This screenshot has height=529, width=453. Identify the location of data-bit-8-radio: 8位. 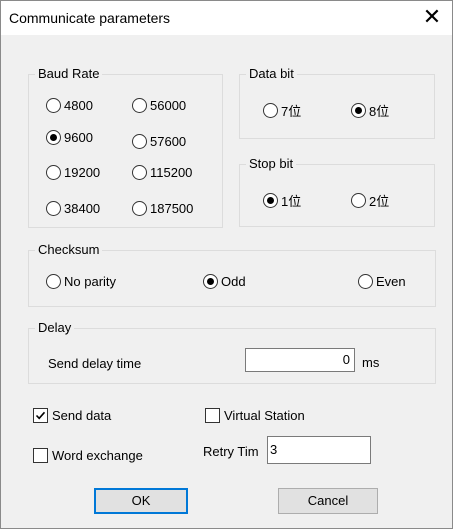
(370, 110).